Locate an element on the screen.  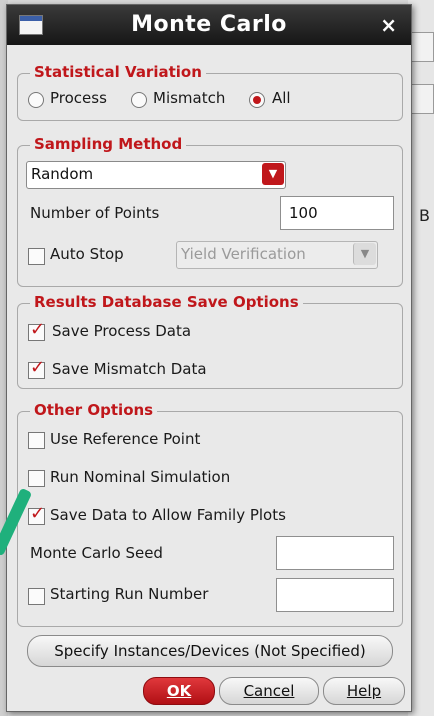
ok-button-label: OK is located at coordinates (179, 691).